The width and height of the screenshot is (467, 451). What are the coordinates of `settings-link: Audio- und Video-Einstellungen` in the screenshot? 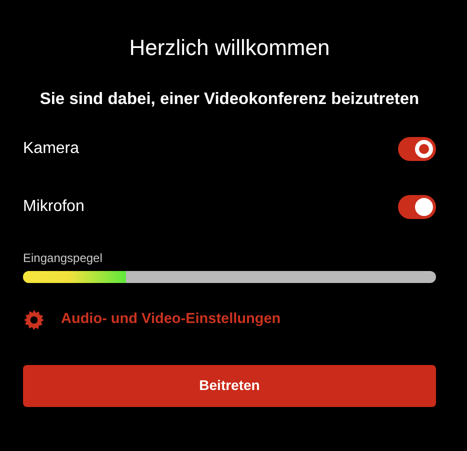 It's located at (171, 319).